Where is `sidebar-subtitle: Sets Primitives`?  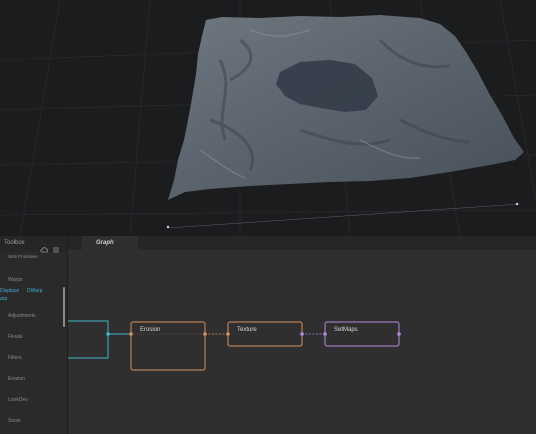 sidebar-subtitle: Sets Primitives is located at coordinates (23, 256).